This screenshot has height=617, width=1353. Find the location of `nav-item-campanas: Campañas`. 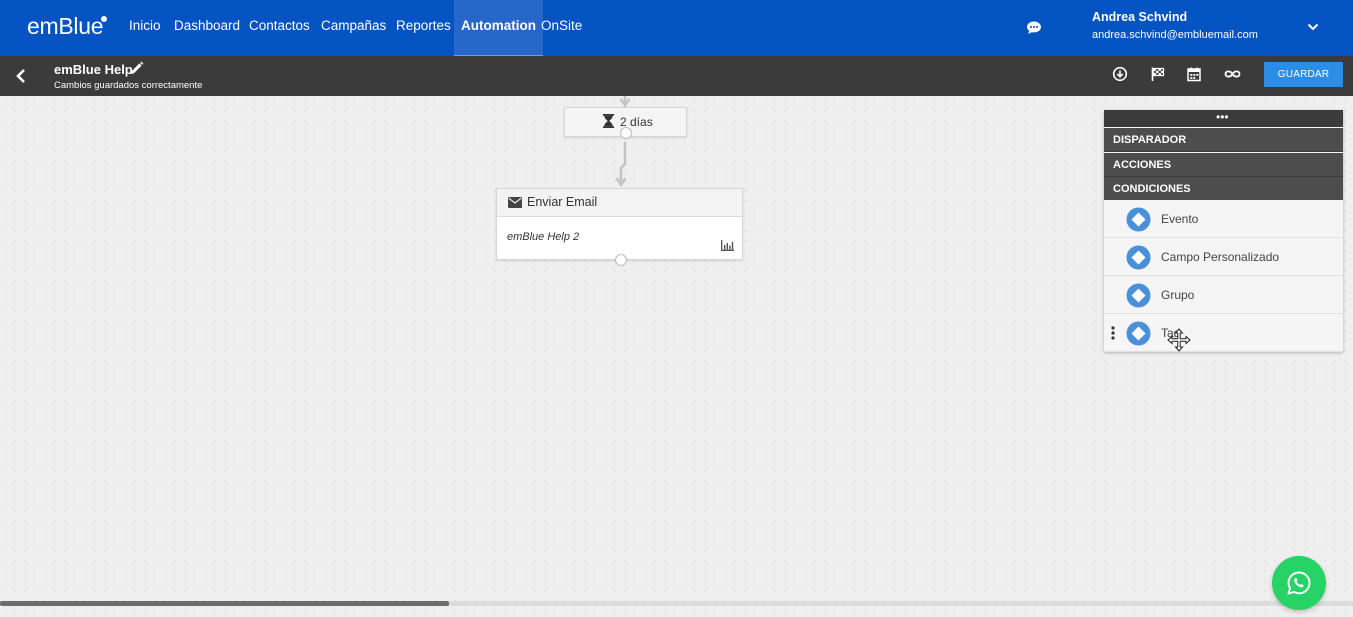

nav-item-campanas: Campañas is located at coordinates (353, 28).